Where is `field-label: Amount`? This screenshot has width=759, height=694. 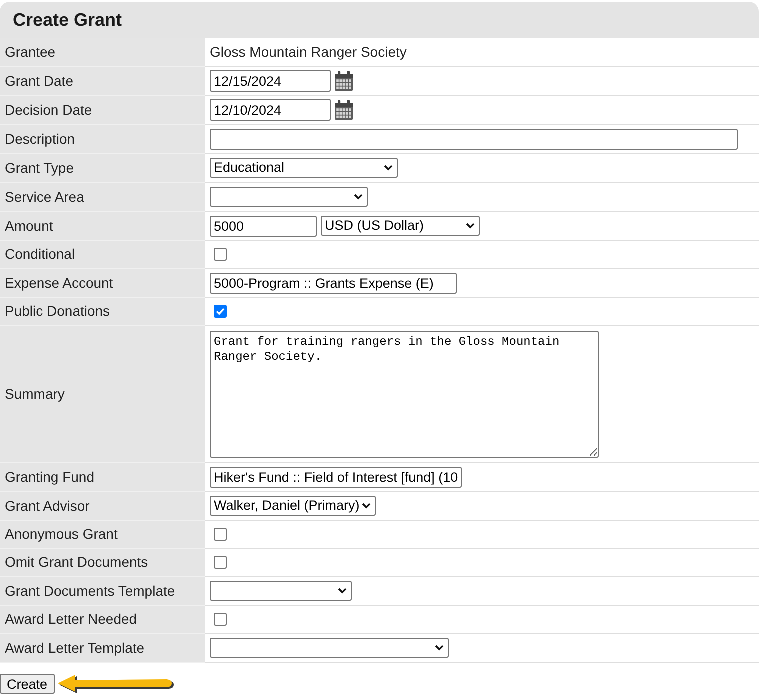
field-label: Amount is located at coordinates (102, 226).